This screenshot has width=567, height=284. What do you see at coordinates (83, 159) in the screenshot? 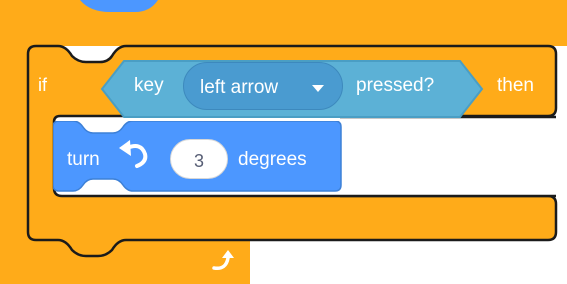
I see `turn-label: turn` at bounding box center [83, 159].